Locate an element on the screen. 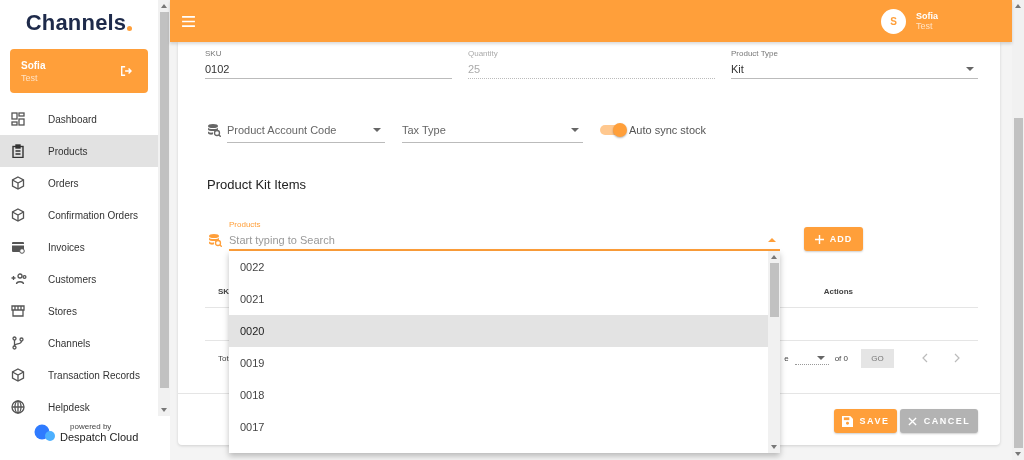 This screenshot has width=1024, height=460. column-header: SK is located at coordinates (224, 291).